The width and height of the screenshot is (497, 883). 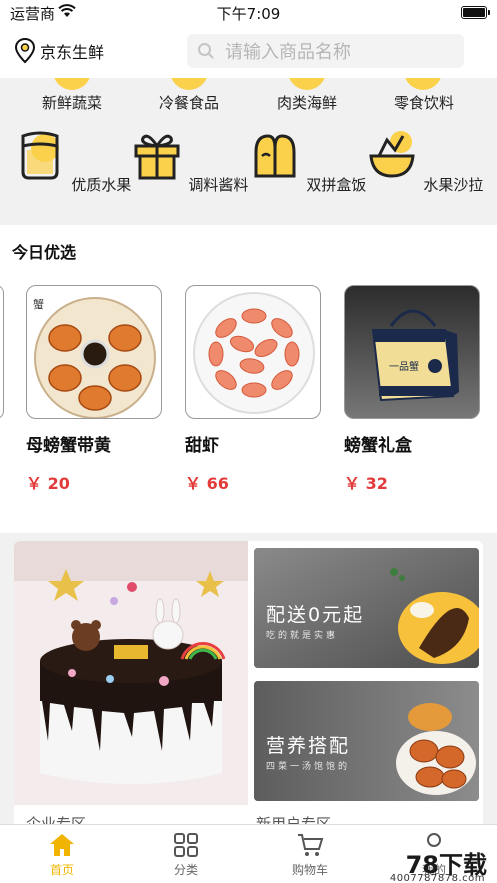 I want to click on banner-subtitle: 吃的就是实惠, so click(x=302, y=636).